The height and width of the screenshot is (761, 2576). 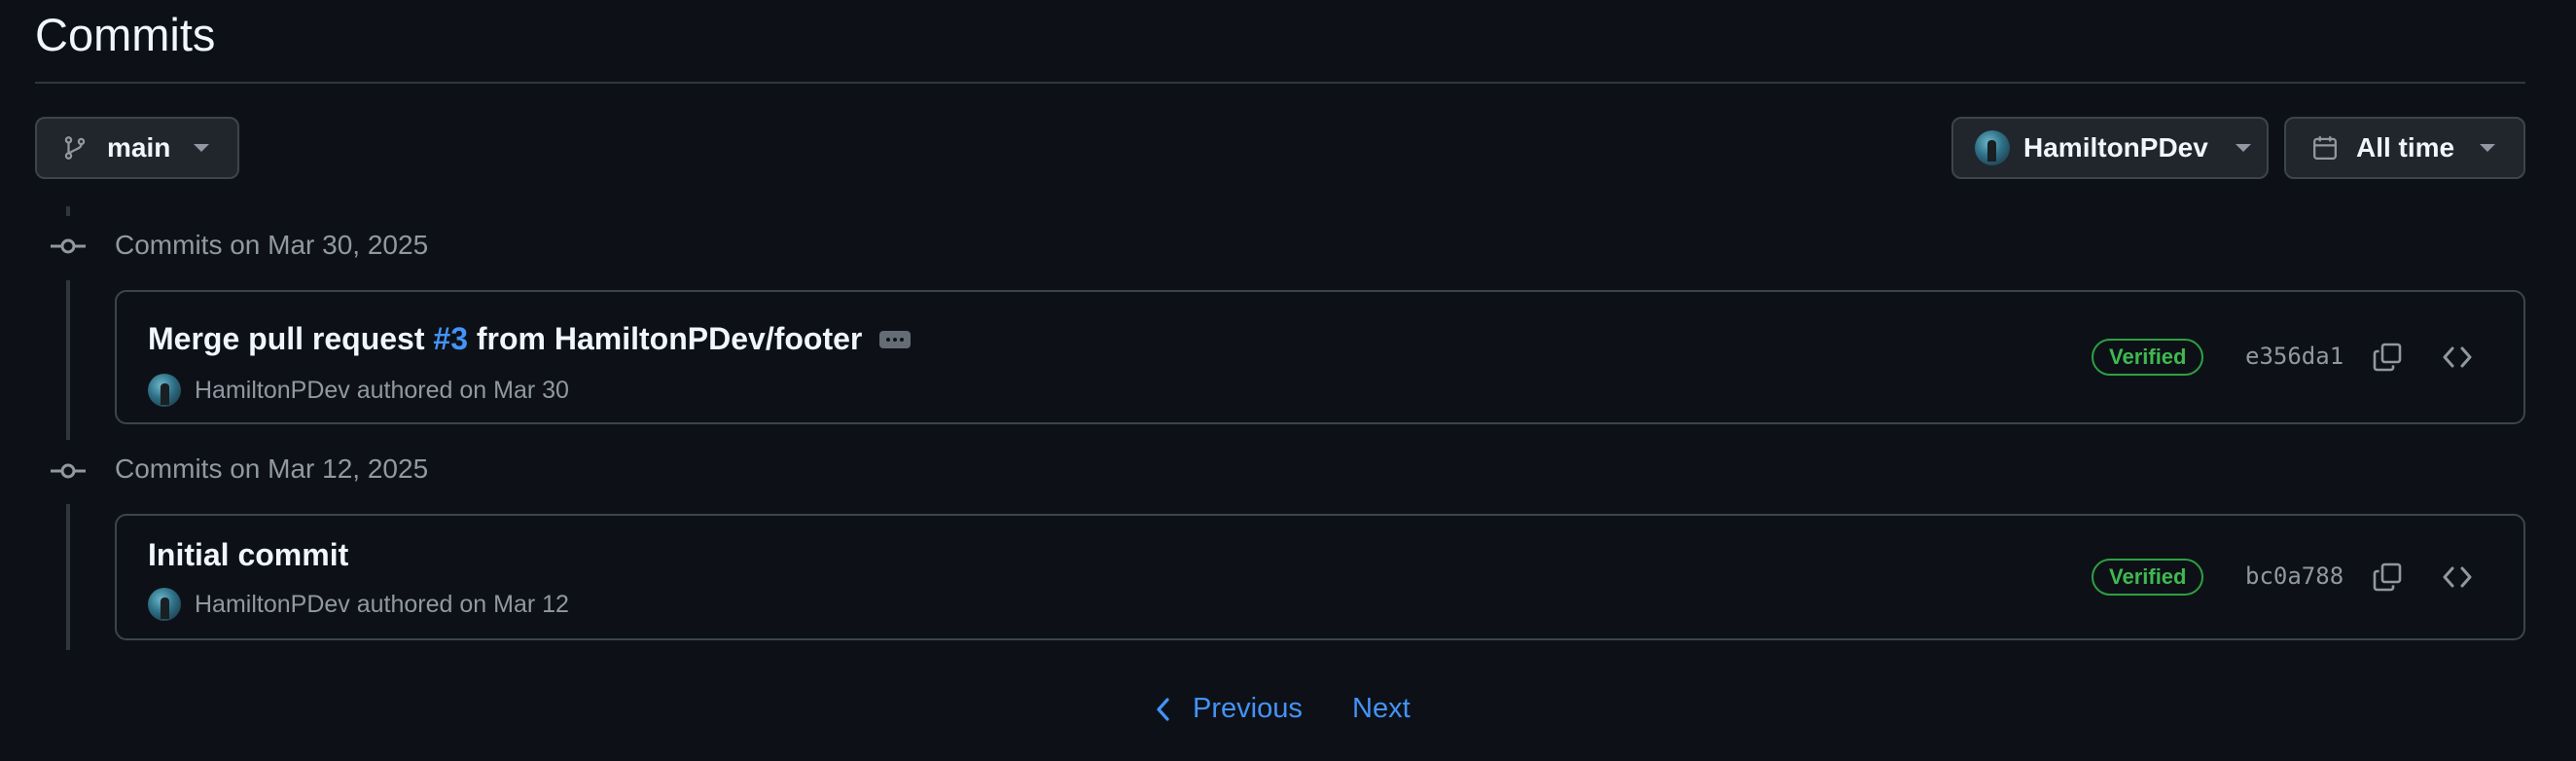 What do you see at coordinates (125, 34) in the screenshot?
I see `page-title: Commits` at bounding box center [125, 34].